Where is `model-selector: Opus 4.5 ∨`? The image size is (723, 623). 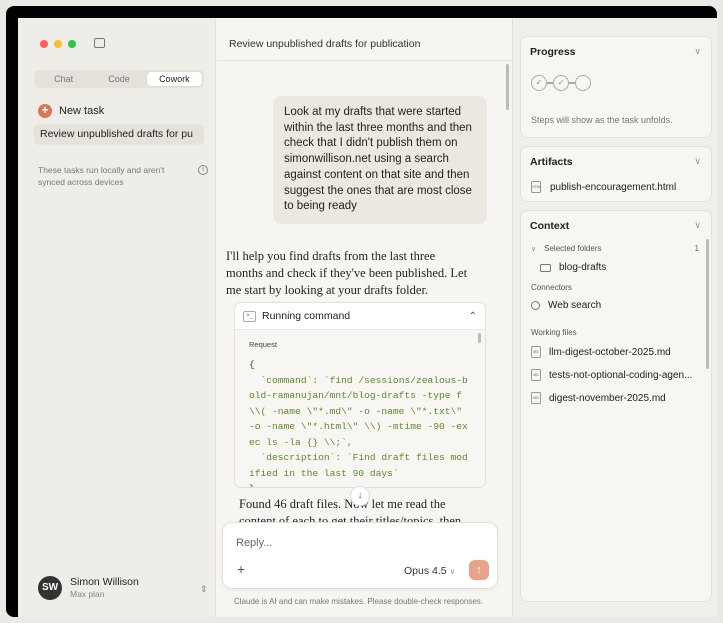
model-selector: Opus 4.5 ∨ is located at coordinates (429, 571).